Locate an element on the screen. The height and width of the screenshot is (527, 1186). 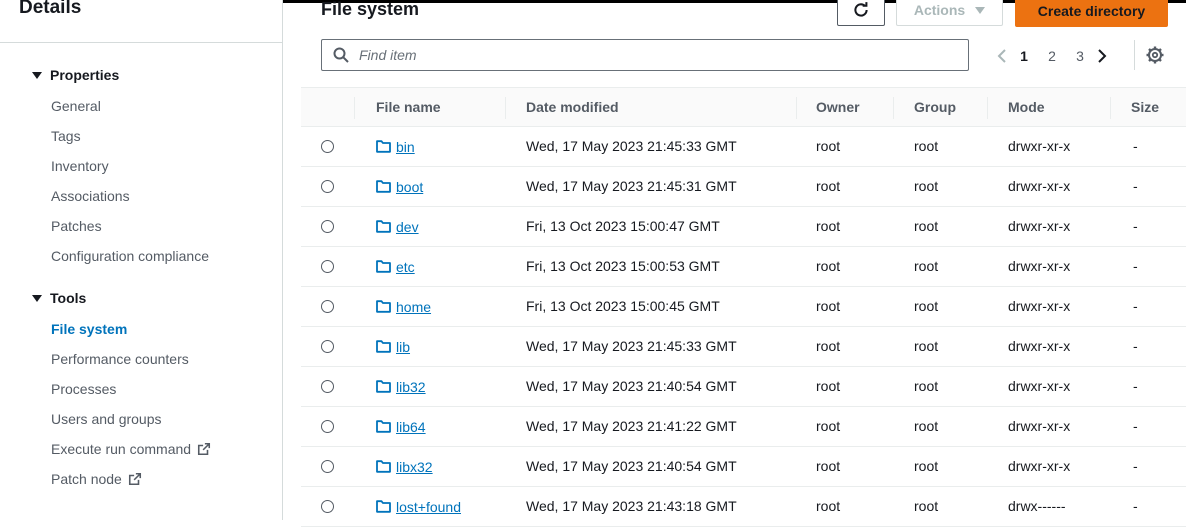
date-modified-cell: Fri, 13 Oct 2023 15:00:47 GMT is located at coordinates (623, 226).